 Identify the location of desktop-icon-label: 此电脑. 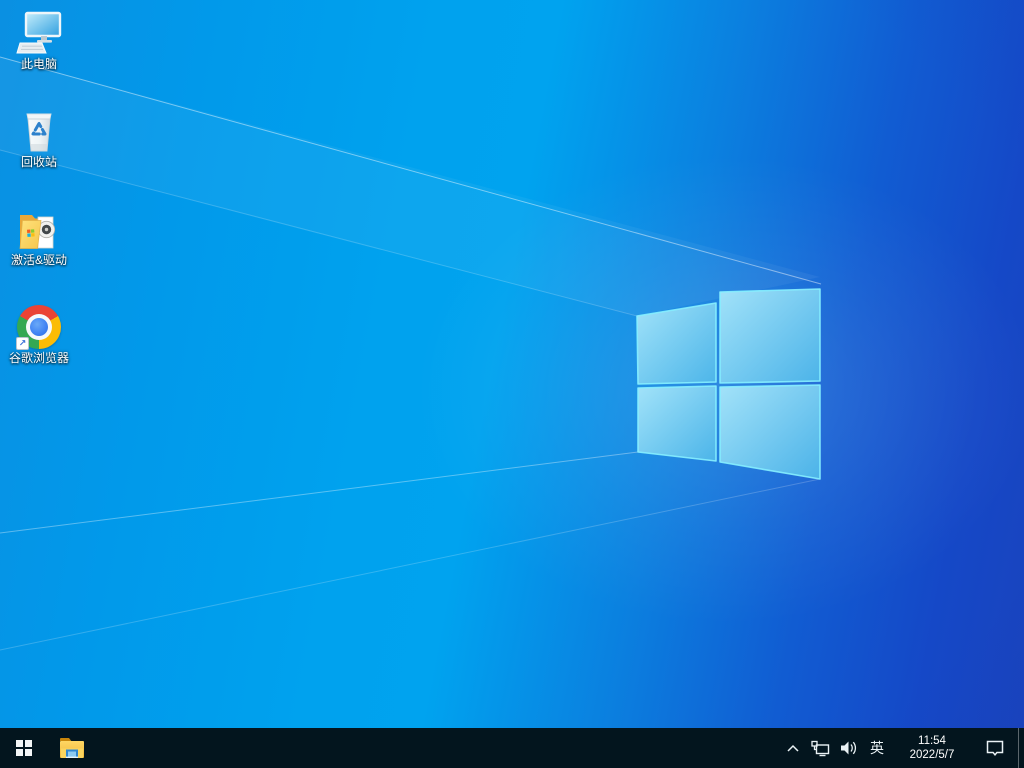
(38, 64).